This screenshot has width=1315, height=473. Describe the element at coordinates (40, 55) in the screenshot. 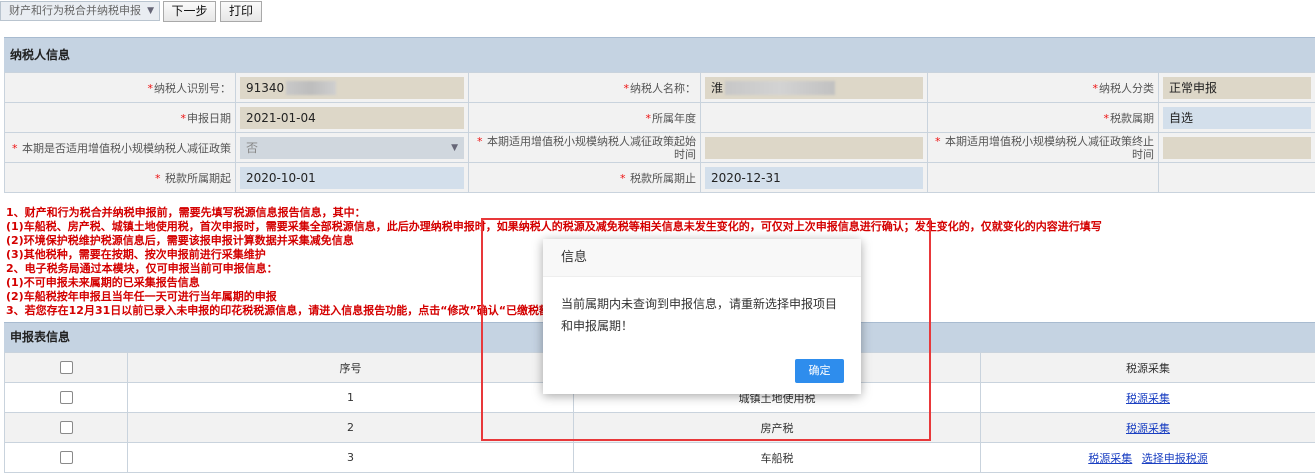

I see `taxpayer-info-title: 纳税人信息` at that location.